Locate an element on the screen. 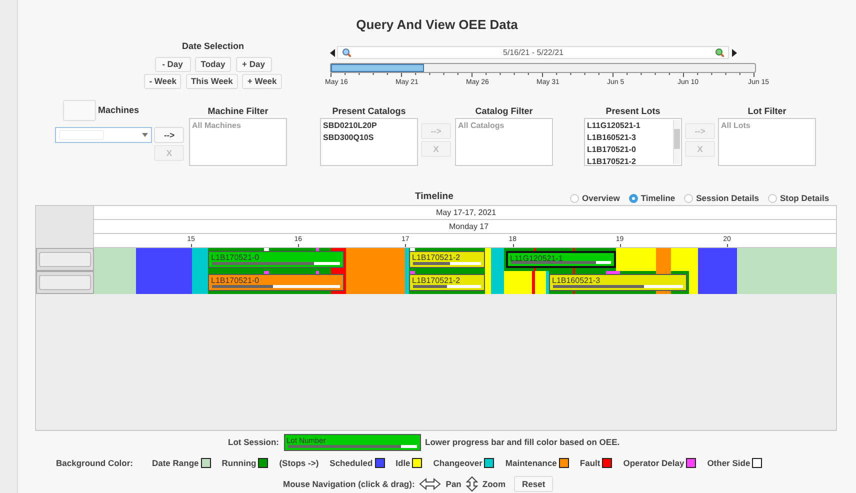 The height and width of the screenshot is (493, 856). date-step-button: Today is located at coordinates (213, 64).